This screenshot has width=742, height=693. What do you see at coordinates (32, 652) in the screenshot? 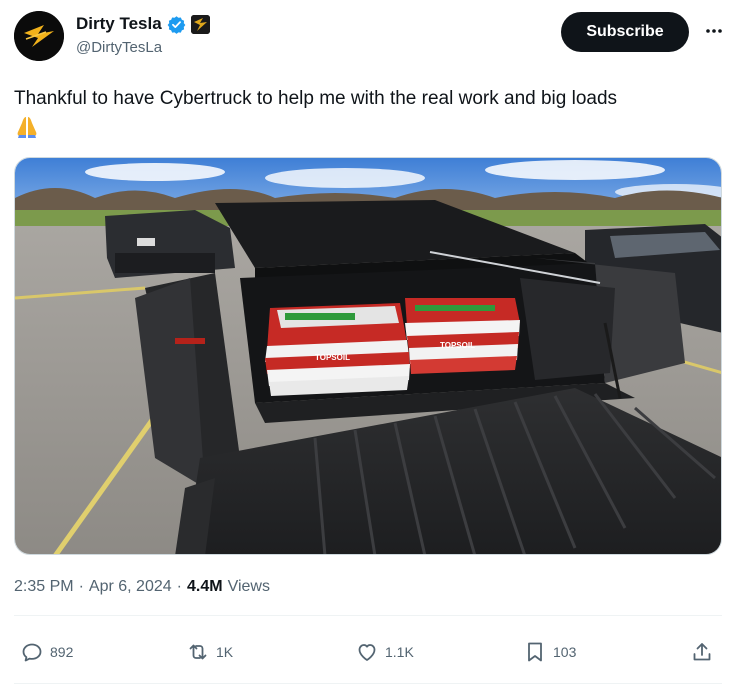
I see `reply-icon` at bounding box center [32, 652].